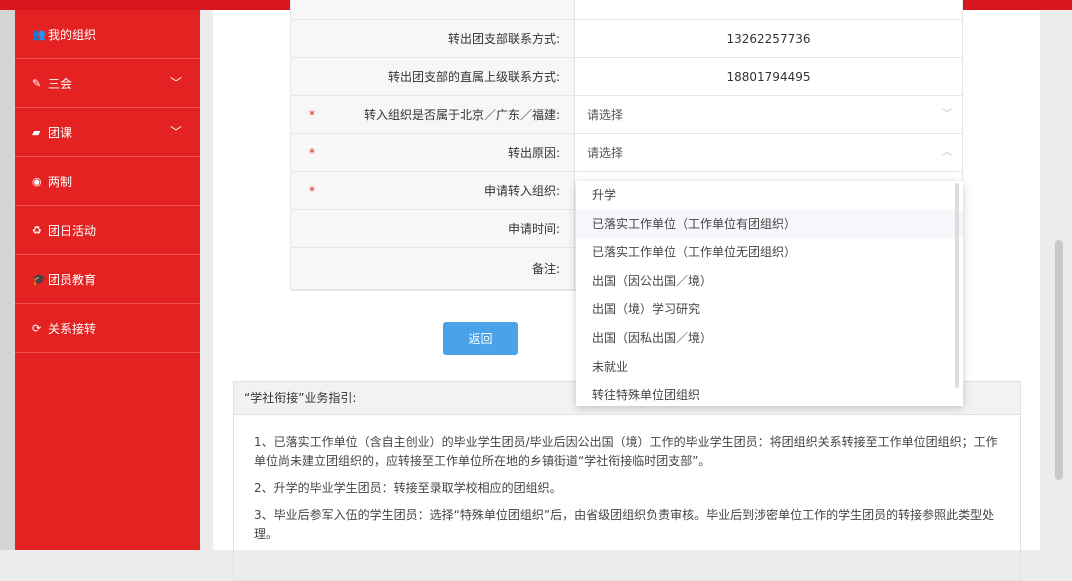 This screenshot has width=1072, height=581. Describe the element at coordinates (72, 230) in the screenshot. I see `sidebar-item-label: 团日活动` at that location.